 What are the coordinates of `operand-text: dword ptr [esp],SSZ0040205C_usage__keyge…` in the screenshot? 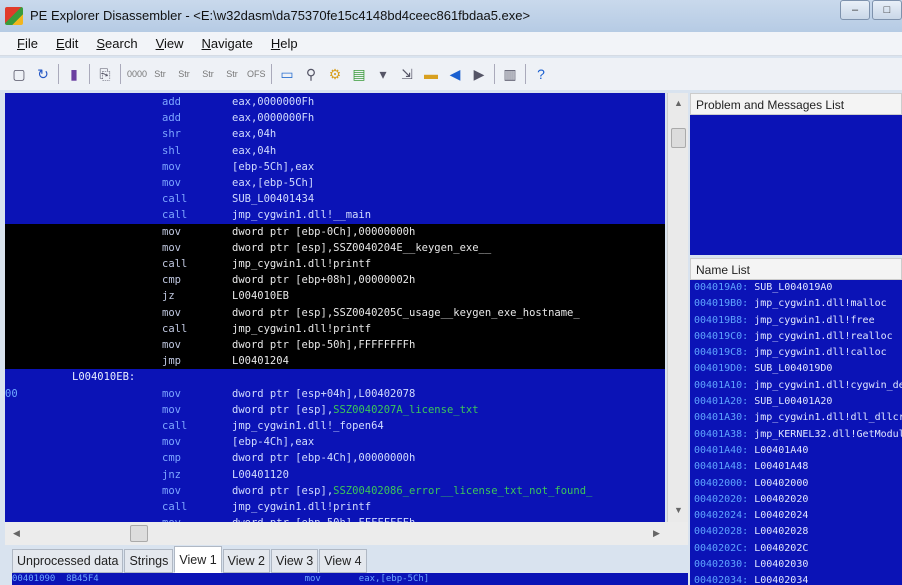 It's located at (406, 312).